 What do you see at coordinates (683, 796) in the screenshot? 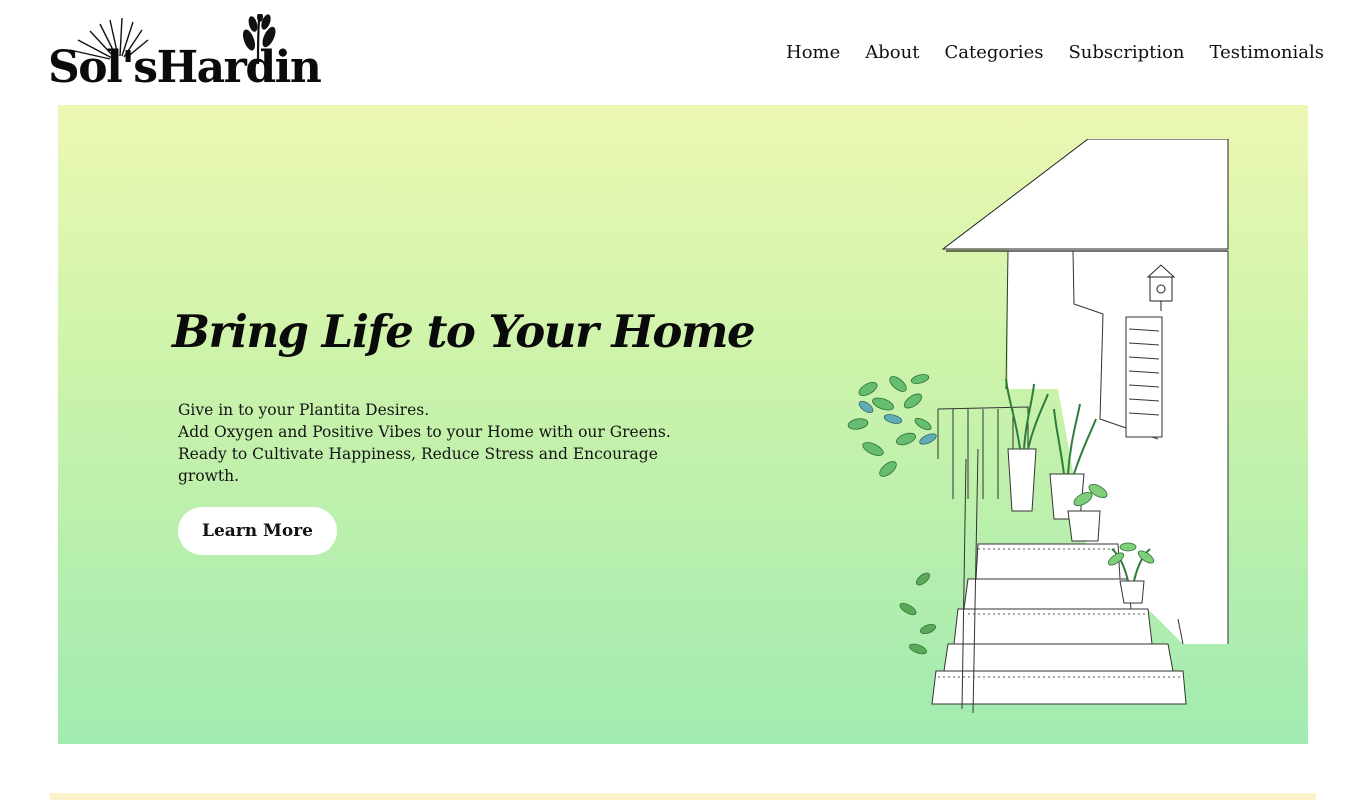
I see `next-section-edge` at bounding box center [683, 796].